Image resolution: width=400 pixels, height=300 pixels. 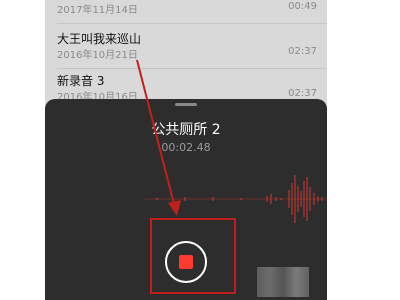 What do you see at coordinates (99, 39) in the screenshot?
I see `recording-title: 大王叫我来巡山` at bounding box center [99, 39].